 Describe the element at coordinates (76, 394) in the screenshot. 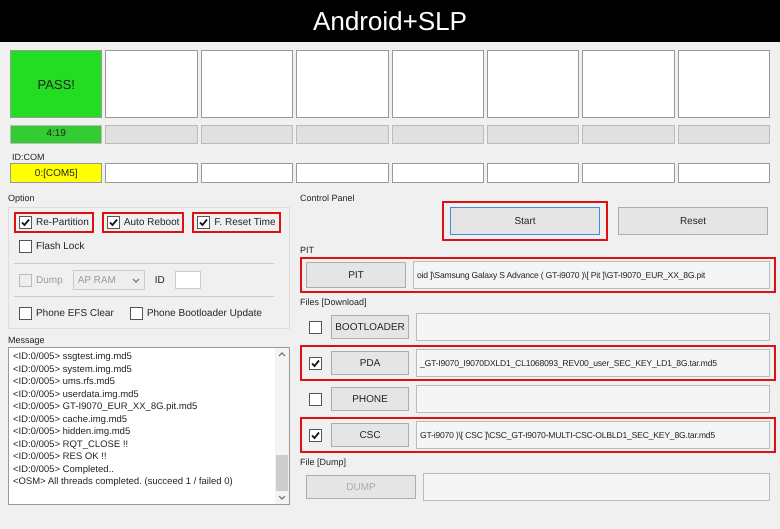

I see `log-line: <ID:0/005> userdata.img.md5` at that location.